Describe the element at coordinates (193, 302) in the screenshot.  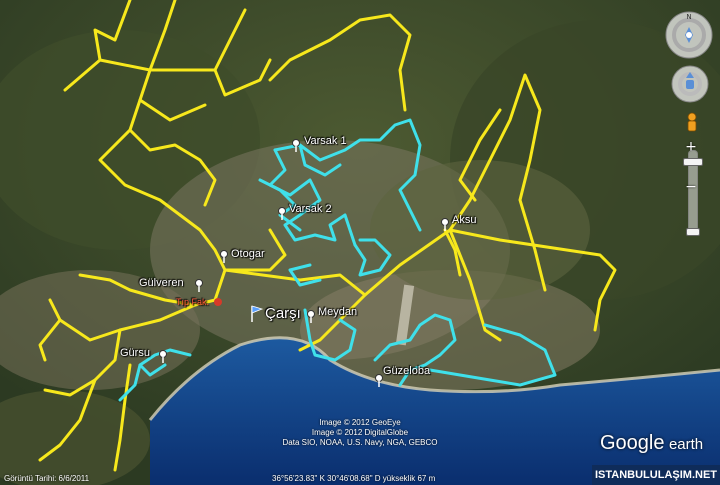
I see `place-label-tip-fak: Tıp Fak.` at that location.